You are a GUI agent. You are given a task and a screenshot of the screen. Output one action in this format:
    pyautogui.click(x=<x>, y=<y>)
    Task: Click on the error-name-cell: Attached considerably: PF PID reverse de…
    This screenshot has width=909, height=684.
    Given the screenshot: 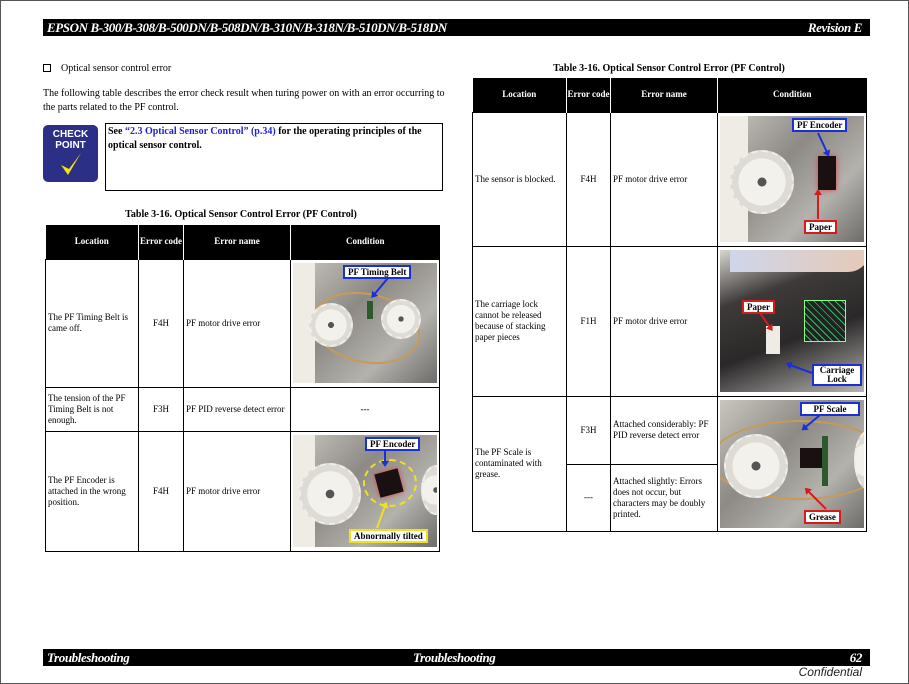 What is the action you would take?
    pyautogui.click(x=664, y=430)
    